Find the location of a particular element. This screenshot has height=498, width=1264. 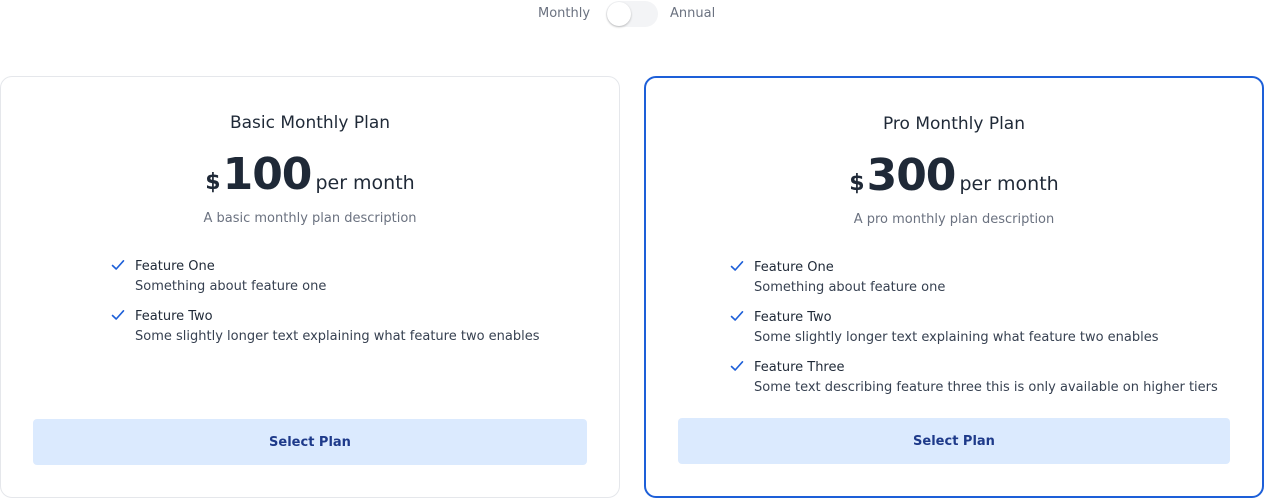

annual-label: Annual is located at coordinates (692, 13).